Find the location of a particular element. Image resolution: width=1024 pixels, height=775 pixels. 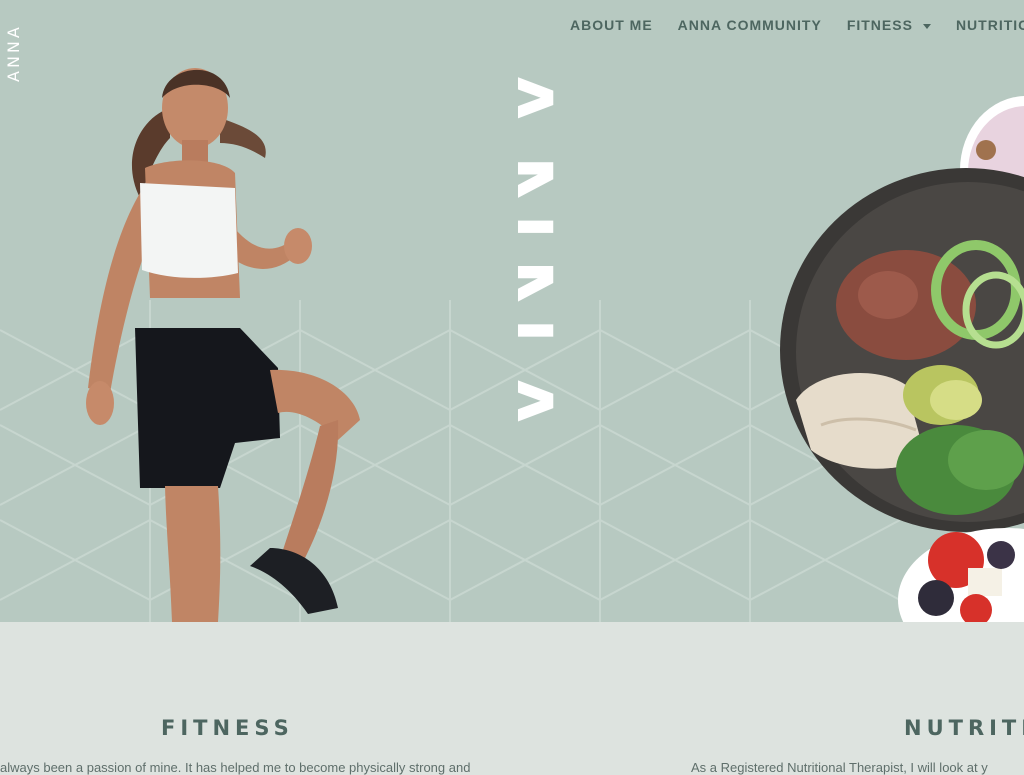

nav-fitness: FITNESS is located at coordinates (889, 25).